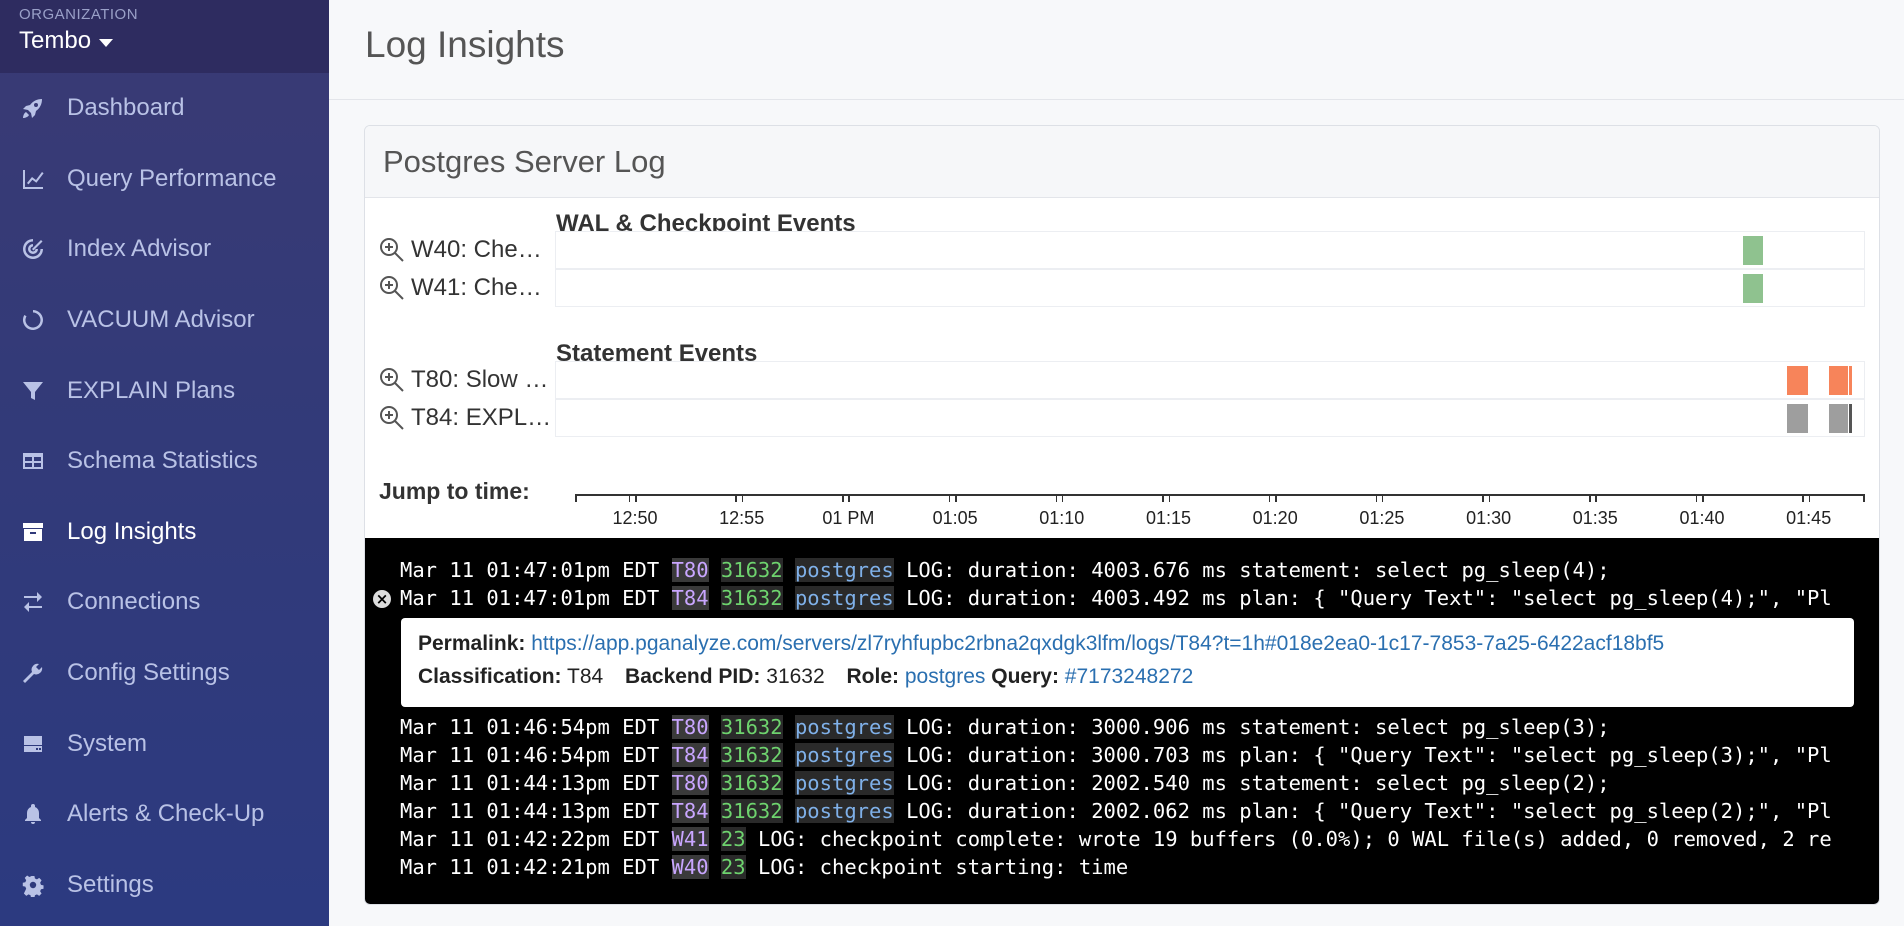 This screenshot has height=926, width=1904. Describe the element at coordinates (126, 108) in the screenshot. I see `sidebar-item-label: Dashboard` at that location.